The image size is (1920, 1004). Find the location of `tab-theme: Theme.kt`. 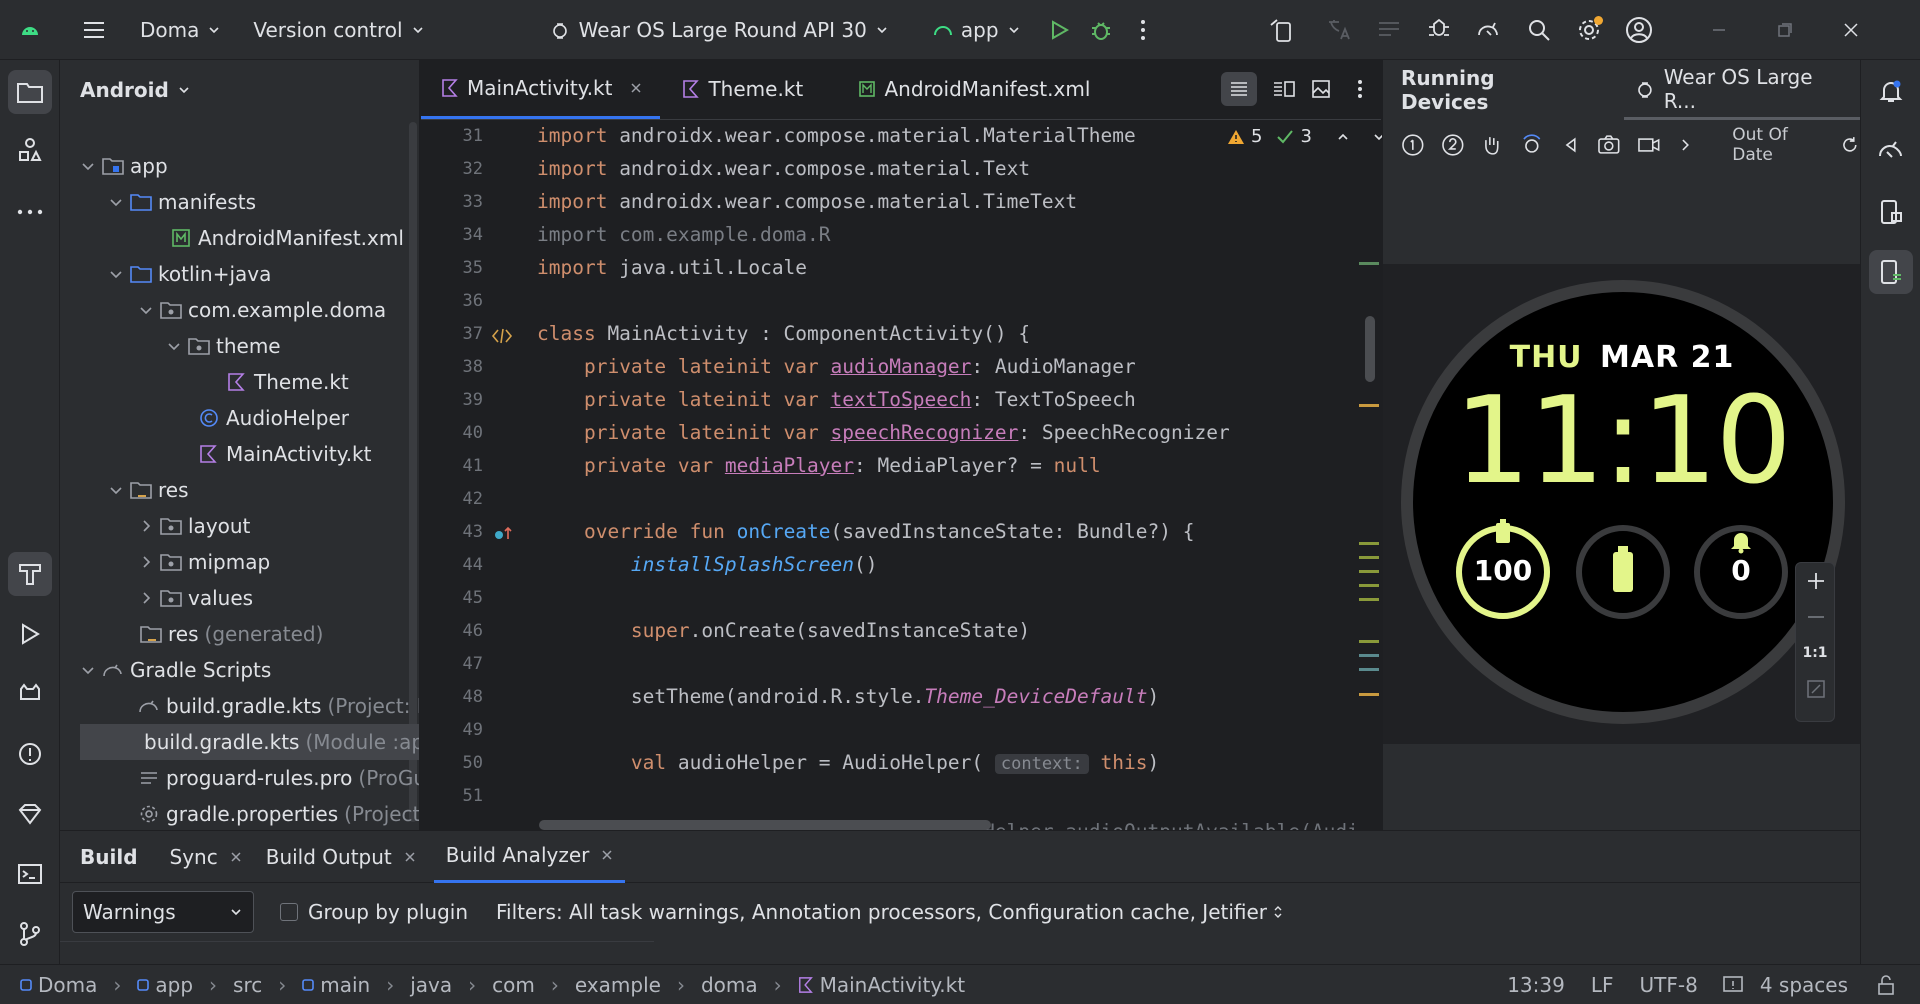

tab-theme: Theme.kt is located at coordinates (750, 89).